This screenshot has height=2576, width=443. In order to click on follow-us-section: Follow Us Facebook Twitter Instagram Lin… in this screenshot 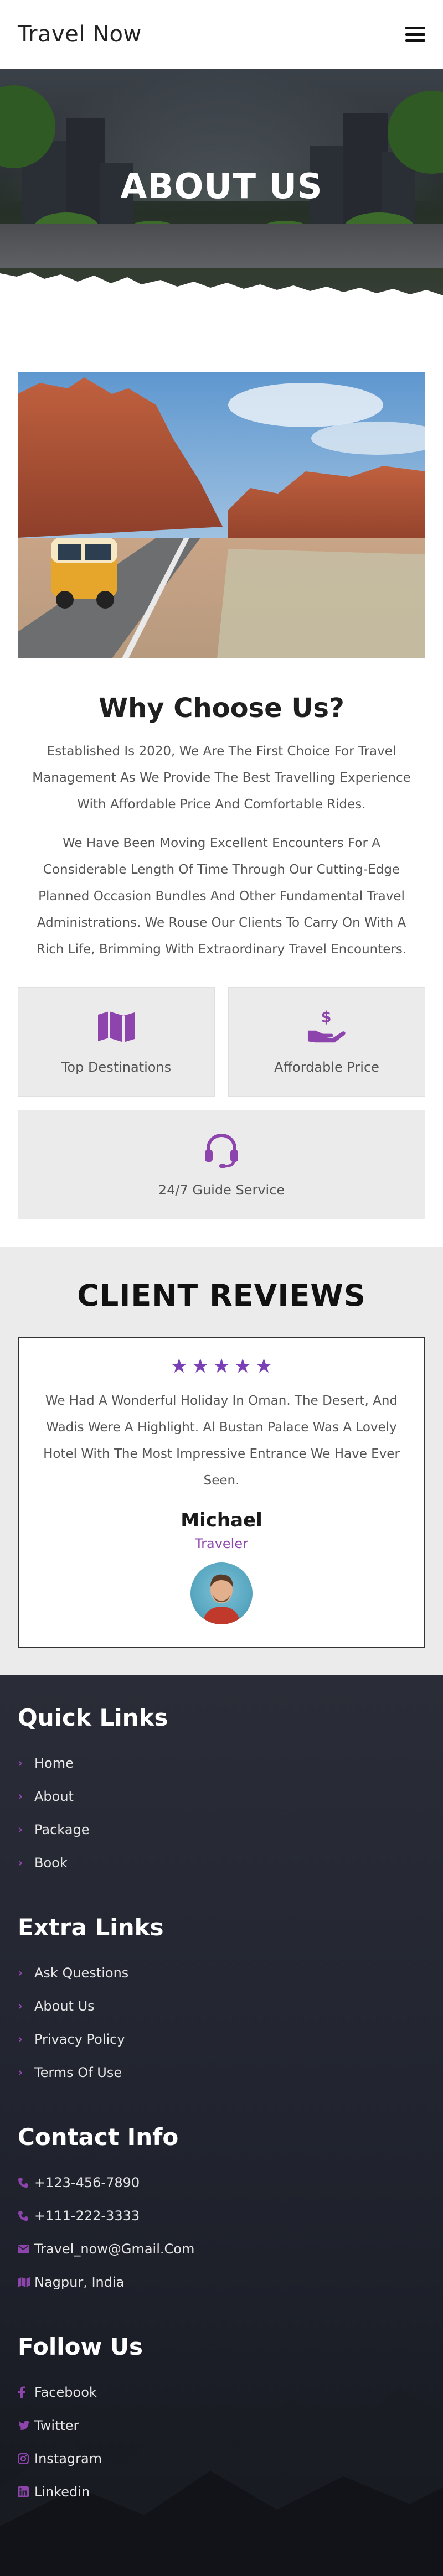, I will do `click(221, 2421)`.